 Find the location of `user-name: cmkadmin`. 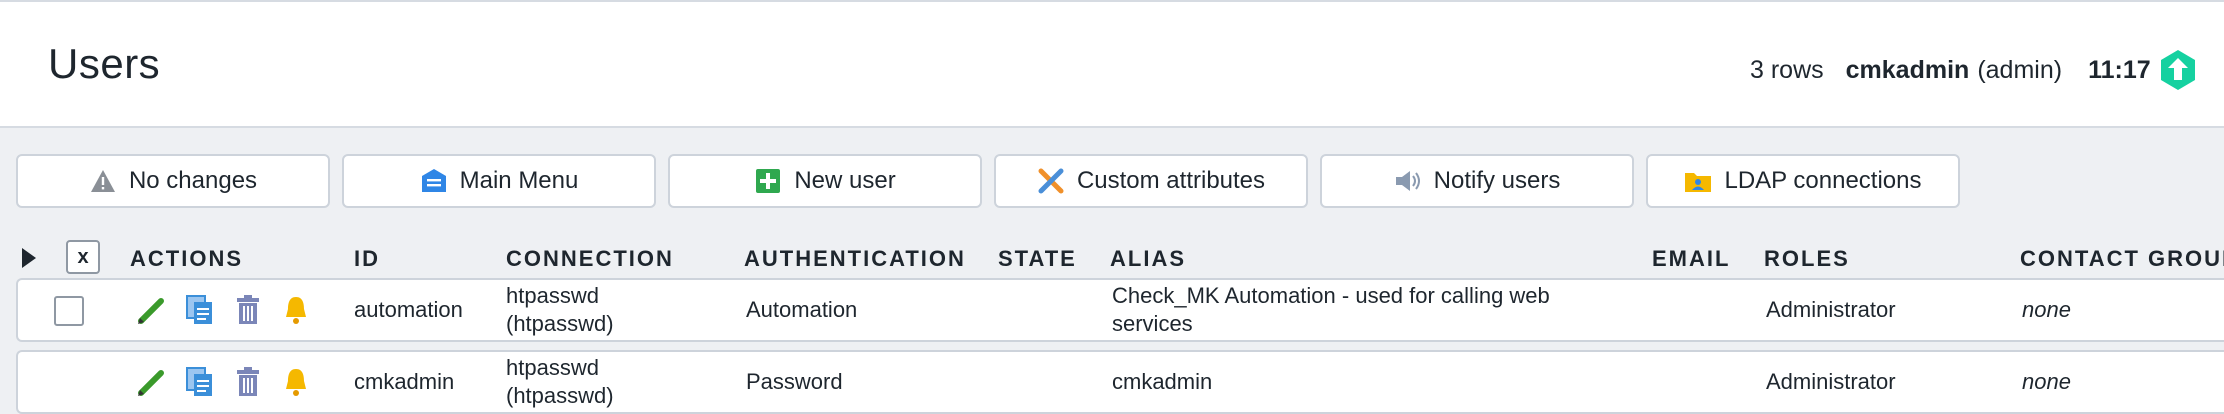

user-name: cmkadmin is located at coordinates (1908, 70).